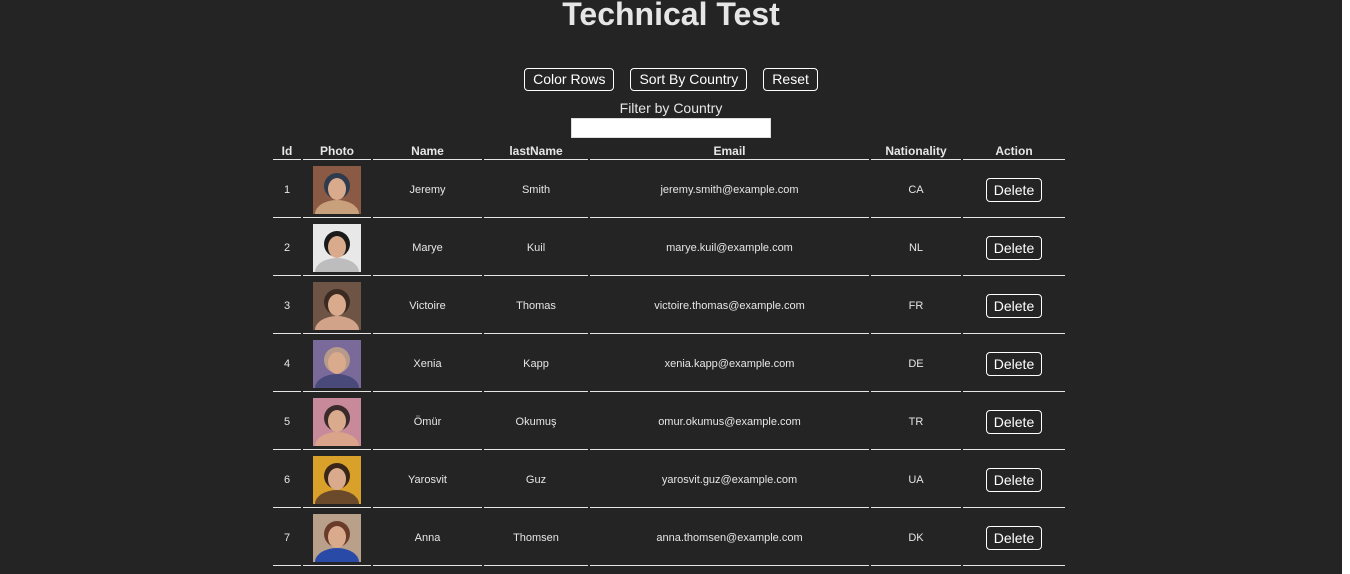  I want to click on filter-label: Filter by Country, so click(671, 108).